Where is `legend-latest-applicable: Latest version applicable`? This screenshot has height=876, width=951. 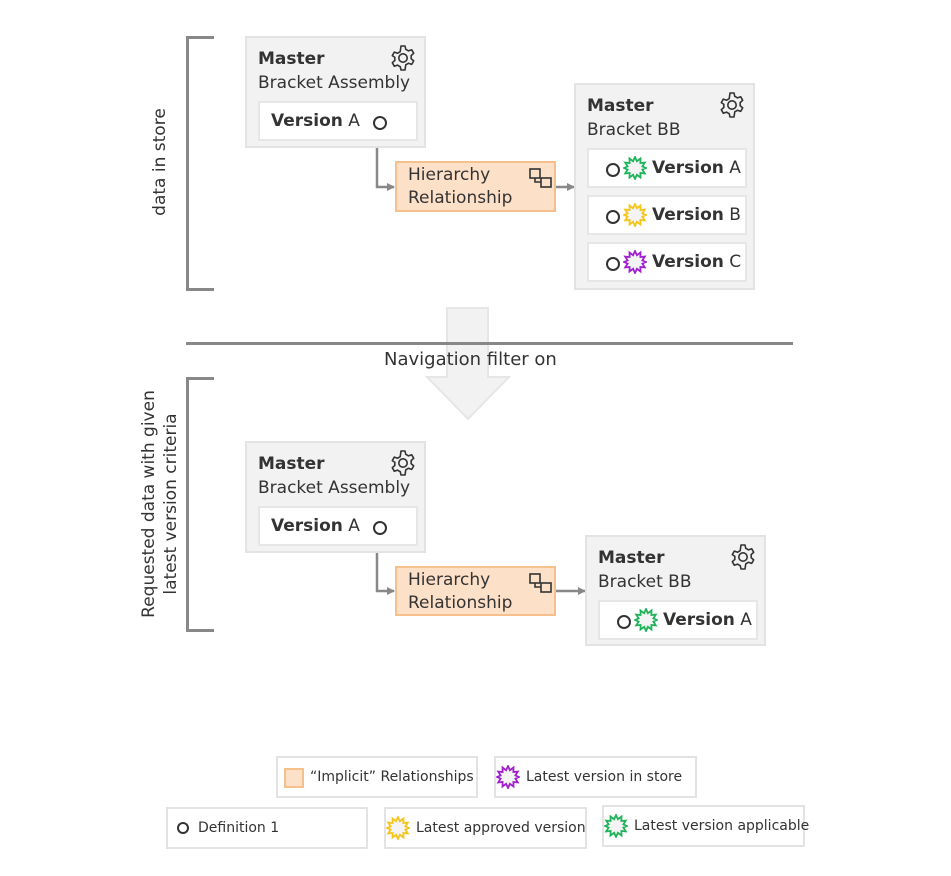 legend-latest-applicable: Latest version applicable is located at coordinates (705, 826).